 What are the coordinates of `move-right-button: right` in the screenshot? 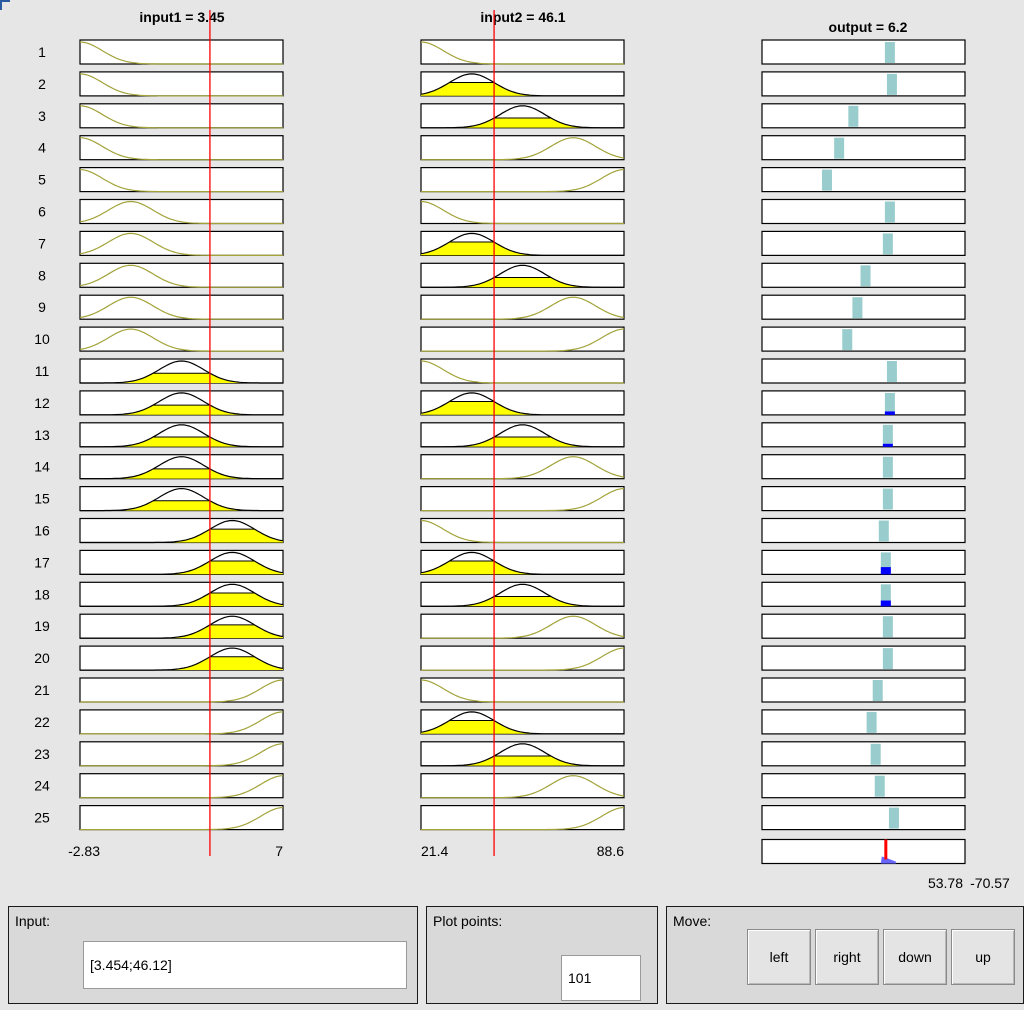 It's located at (847, 957).